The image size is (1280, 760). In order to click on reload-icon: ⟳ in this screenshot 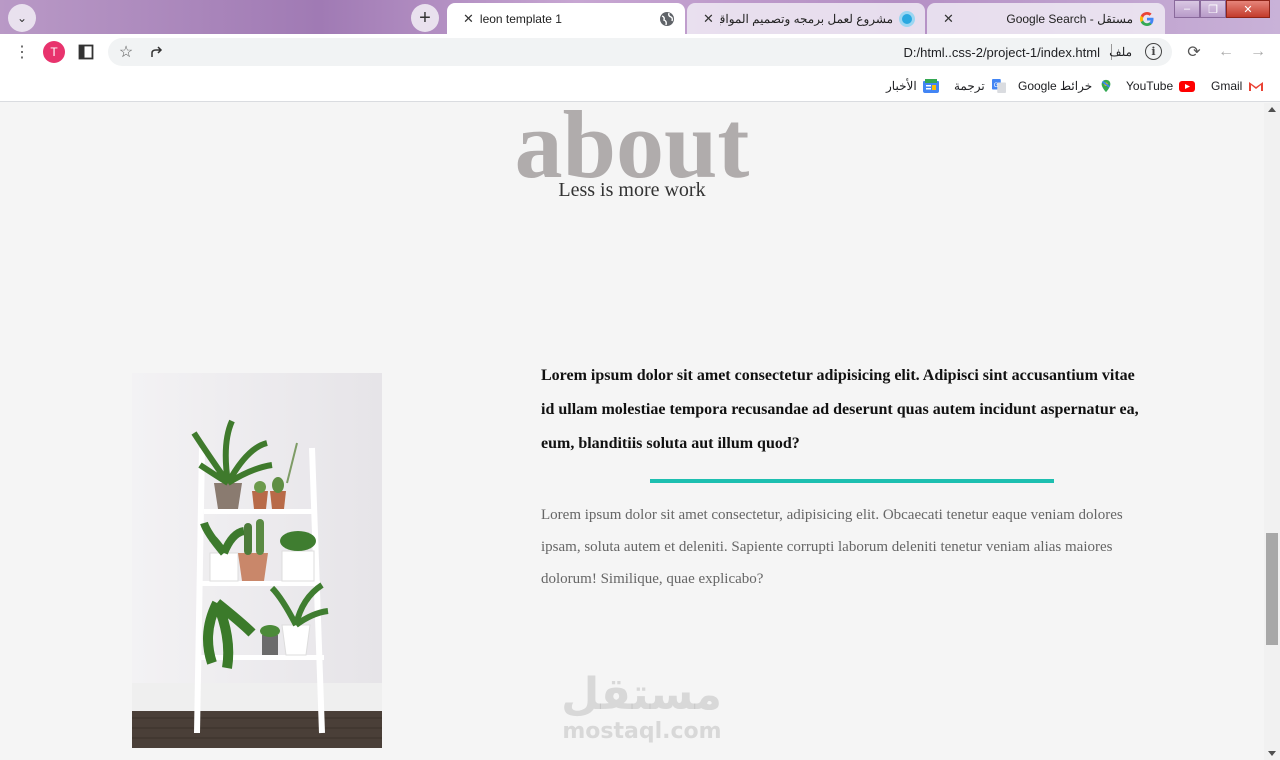, I will do `click(1194, 52)`.